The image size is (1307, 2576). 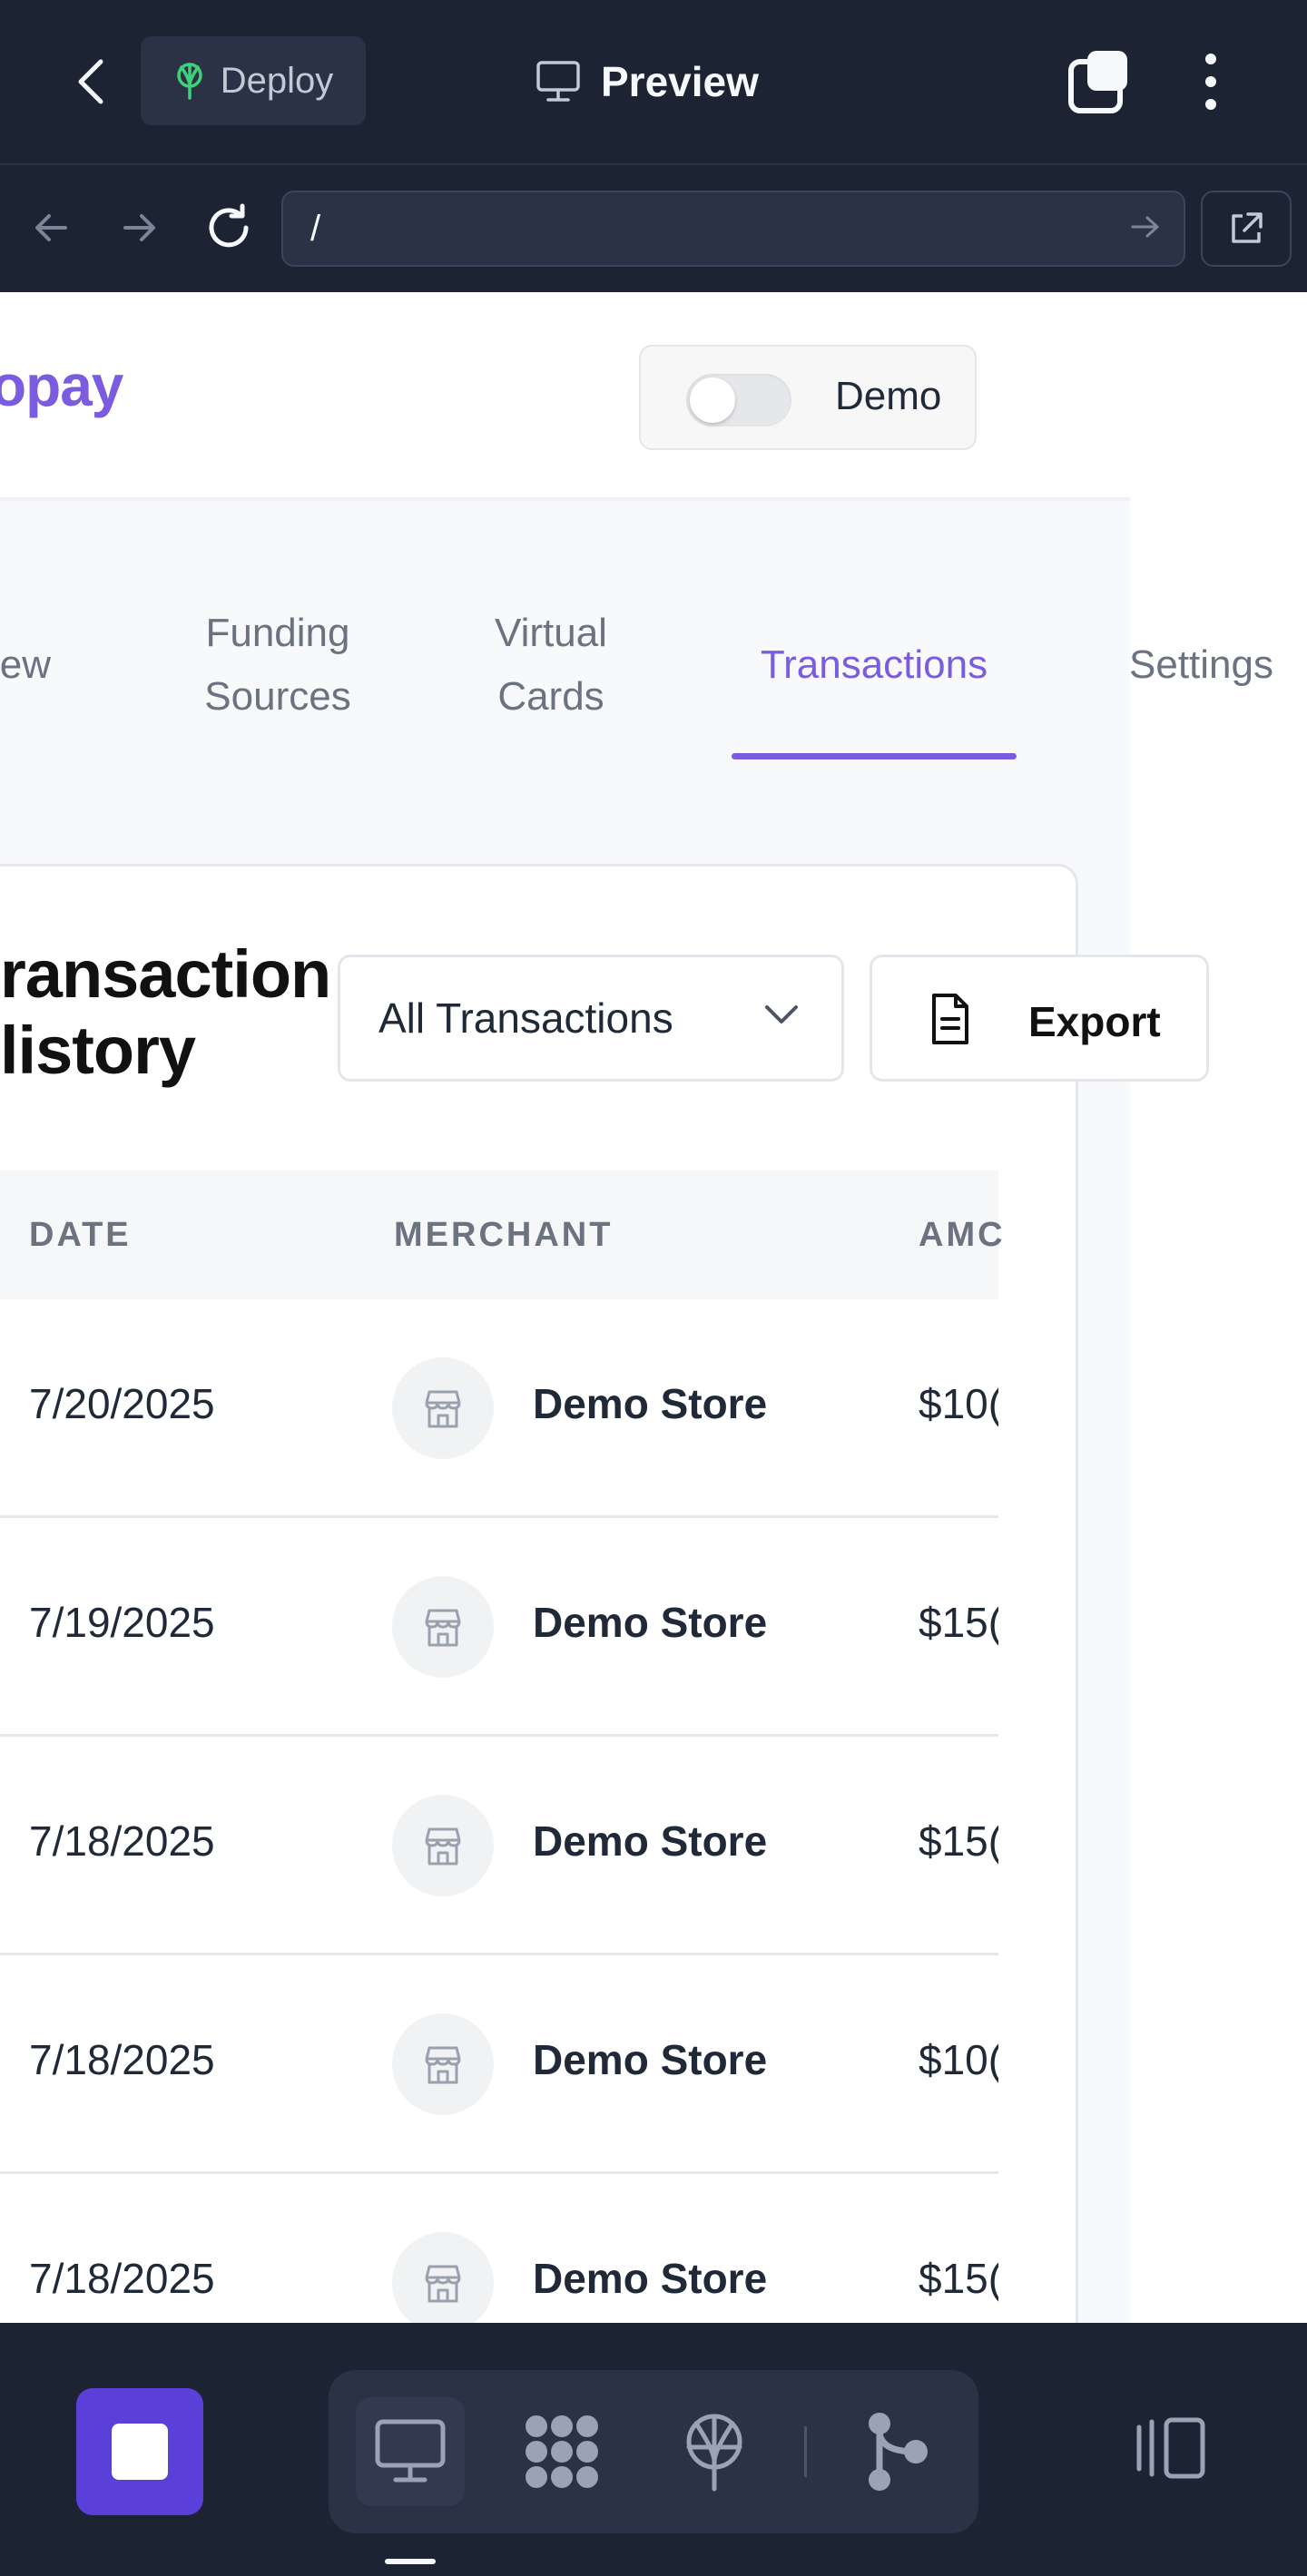 What do you see at coordinates (808, 397) in the screenshot?
I see `demo-mode-toggle: Demo` at bounding box center [808, 397].